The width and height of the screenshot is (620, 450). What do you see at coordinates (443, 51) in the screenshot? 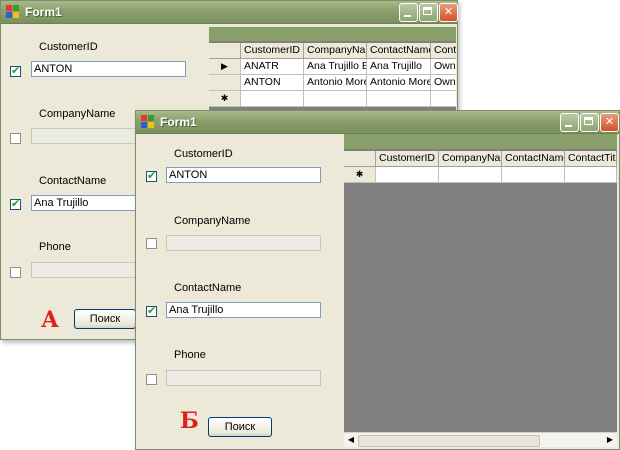
I see `column-header-contacttitle: Conta` at bounding box center [443, 51].